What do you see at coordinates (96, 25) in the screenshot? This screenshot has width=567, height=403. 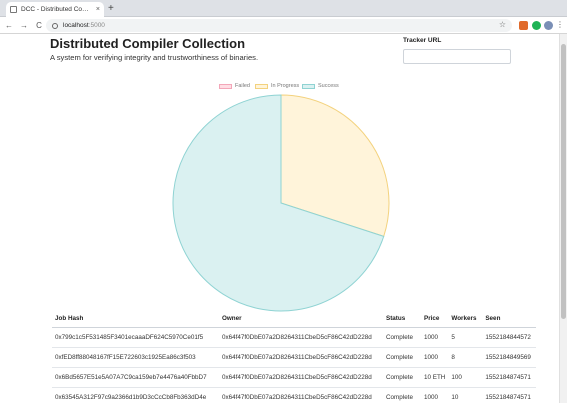 I see `url-port: :5000` at bounding box center [96, 25].